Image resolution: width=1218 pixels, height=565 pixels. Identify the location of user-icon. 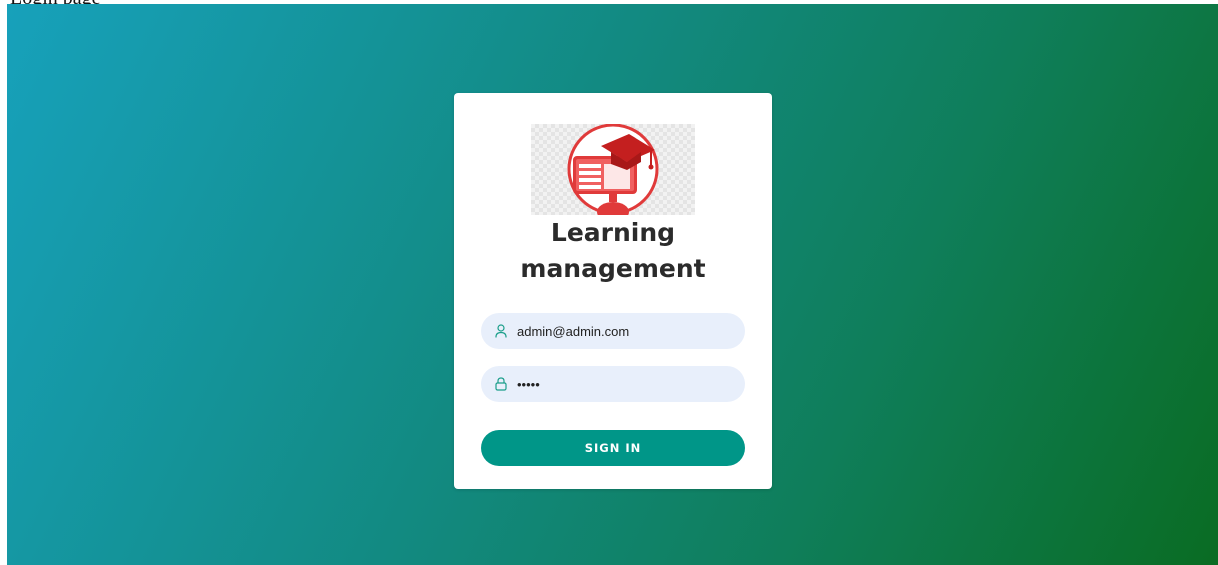
(501, 331).